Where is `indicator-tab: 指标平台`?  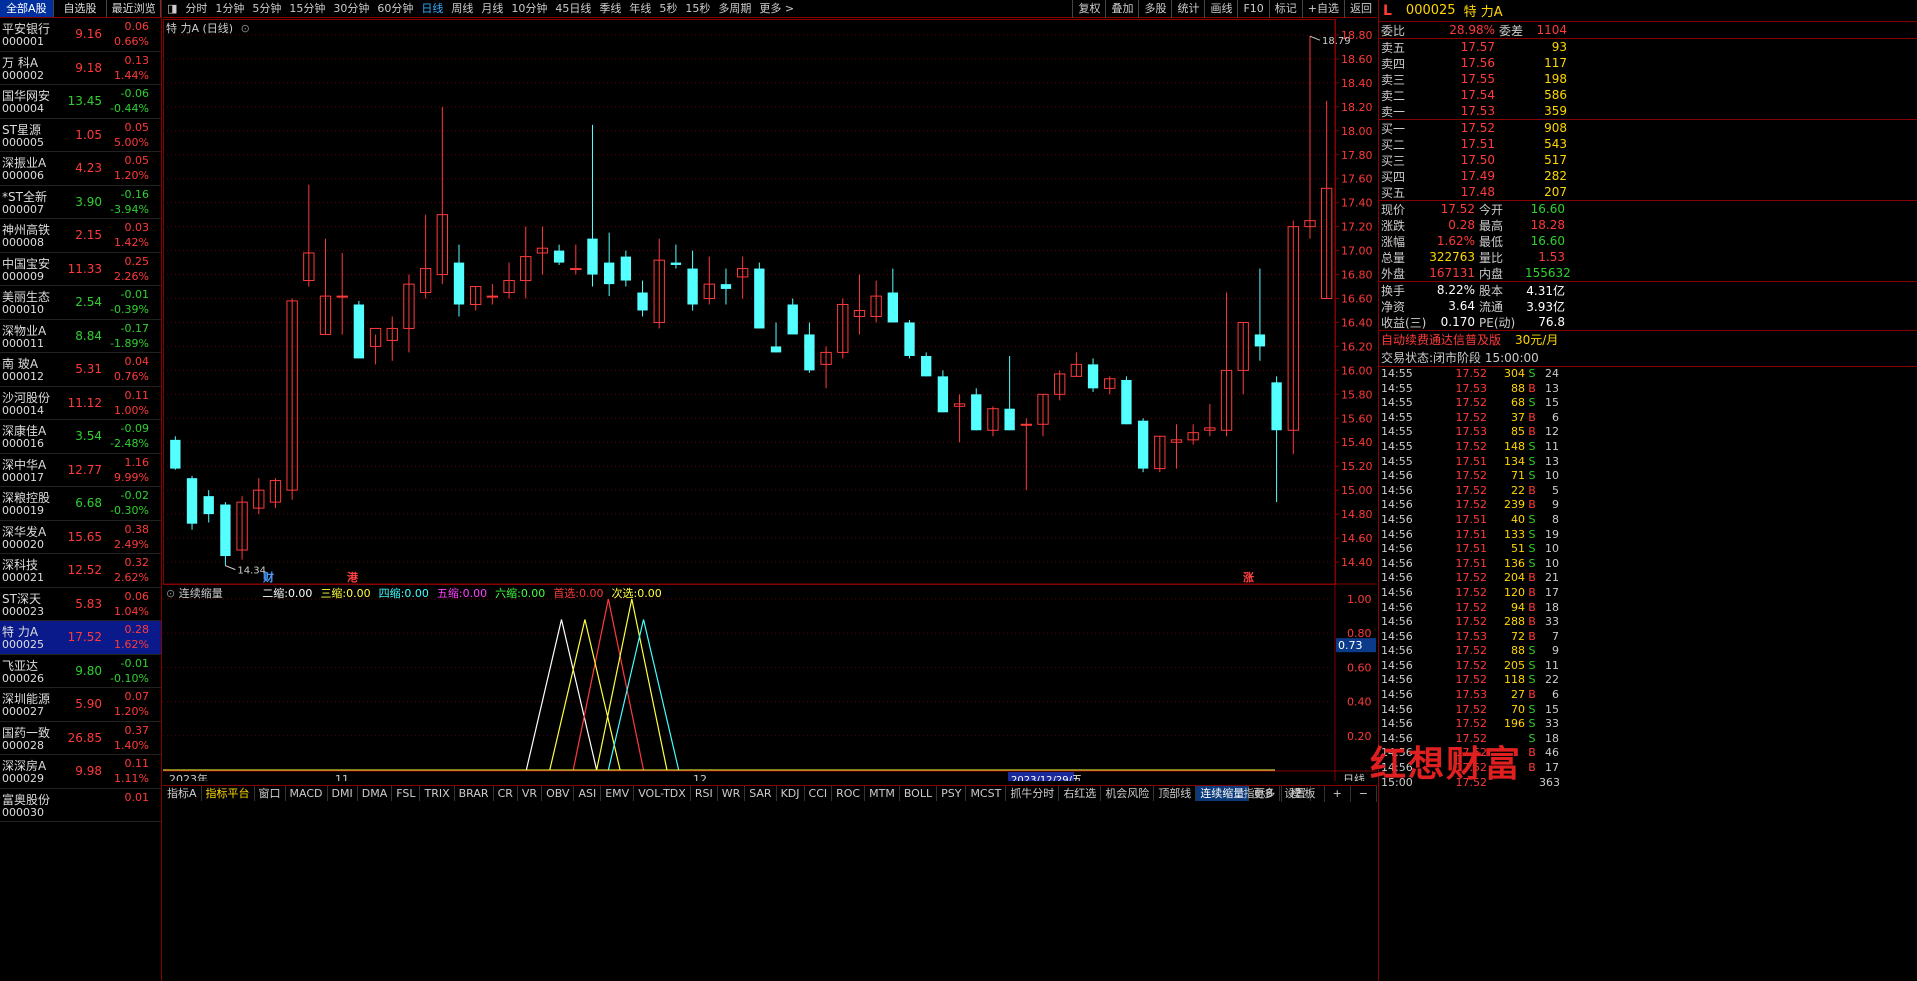 indicator-tab: 指标平台 is located at coordinates (228, 793).